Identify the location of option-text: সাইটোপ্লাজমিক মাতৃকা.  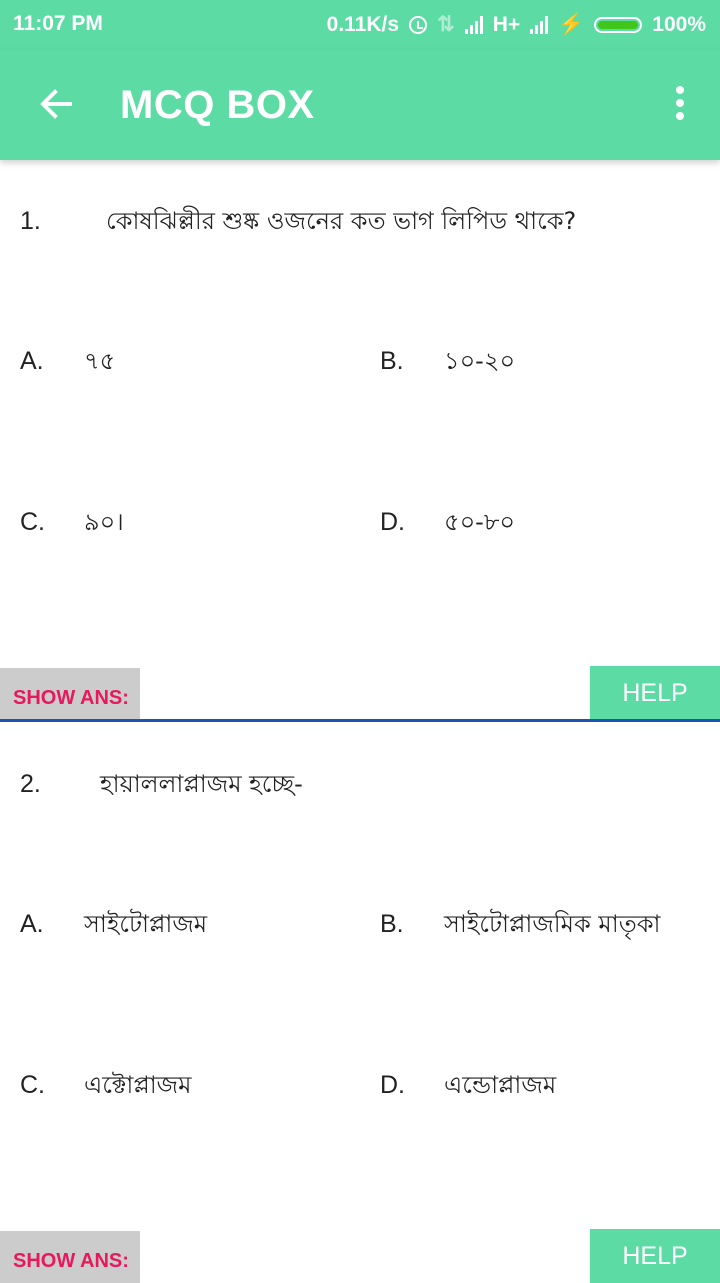
(552, 924).